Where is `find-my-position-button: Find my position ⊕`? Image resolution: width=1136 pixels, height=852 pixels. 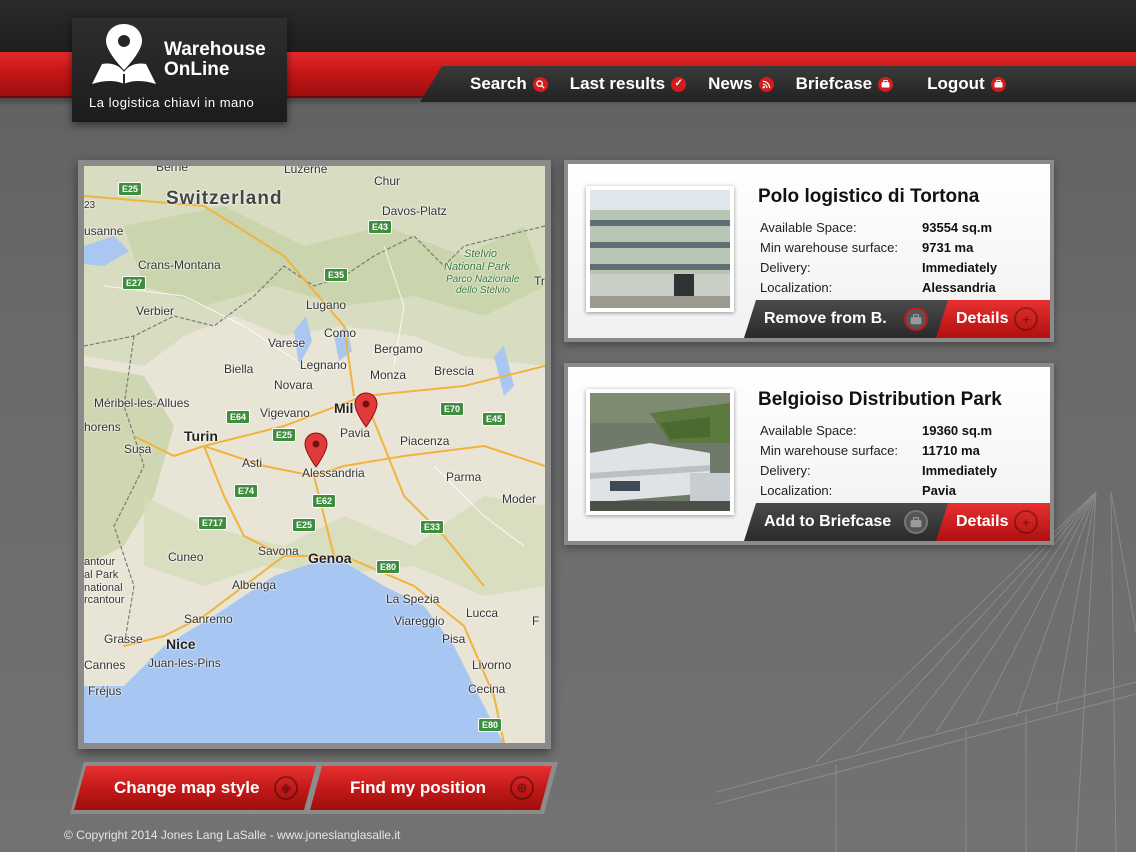
find-my-position-button: Find my position ⊕ is located at coordinates (431, 788).